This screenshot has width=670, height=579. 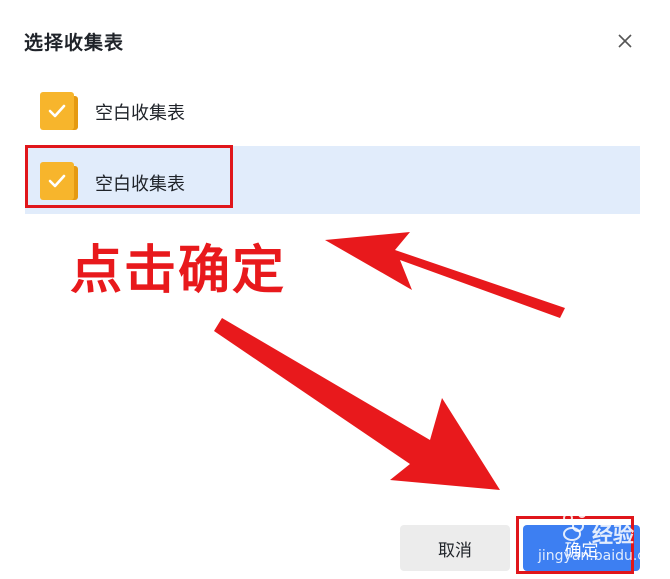 What do you see at coordinates (445, 275) in the screenshot?
I see `left-arrow-icon` at bounding box center [445, 275].